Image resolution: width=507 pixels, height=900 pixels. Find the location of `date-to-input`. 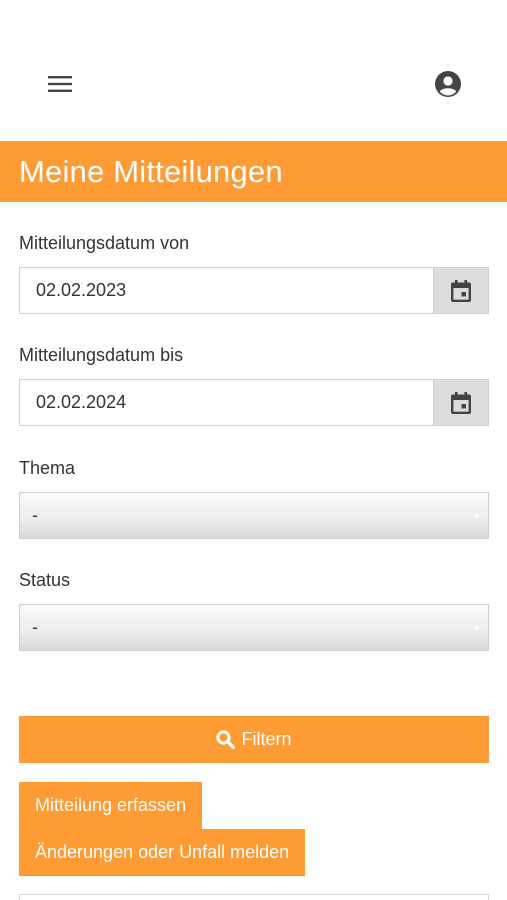

date-to-input is located at coordinates (226, 402).